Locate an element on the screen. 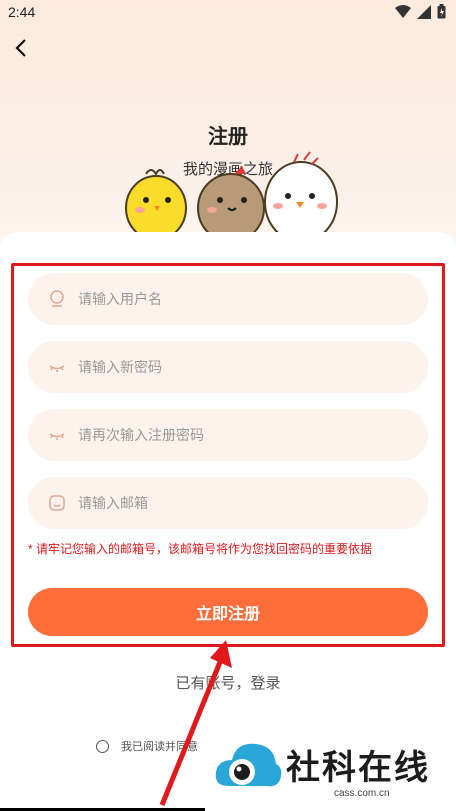  chevron-left-icon is located at coordinates (20, 48).